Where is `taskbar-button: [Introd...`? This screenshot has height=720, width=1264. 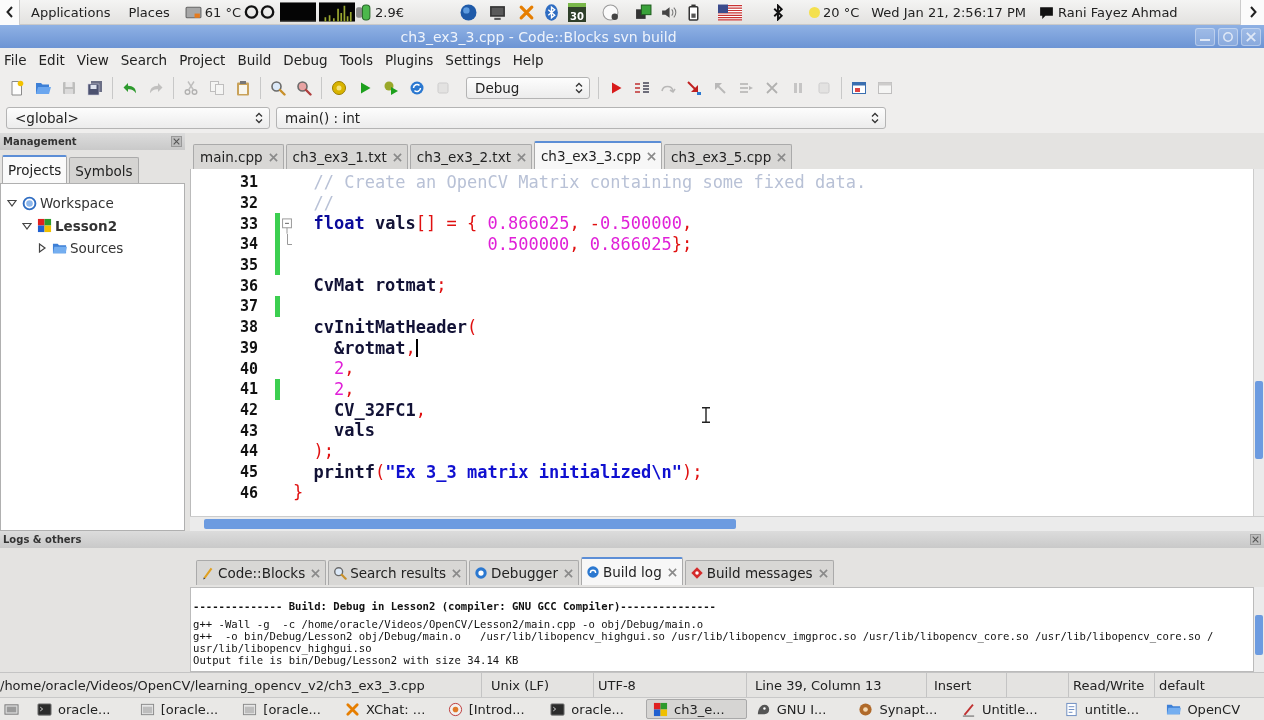 taskbar-button: [Introd... is located at coordinates (491, 709).